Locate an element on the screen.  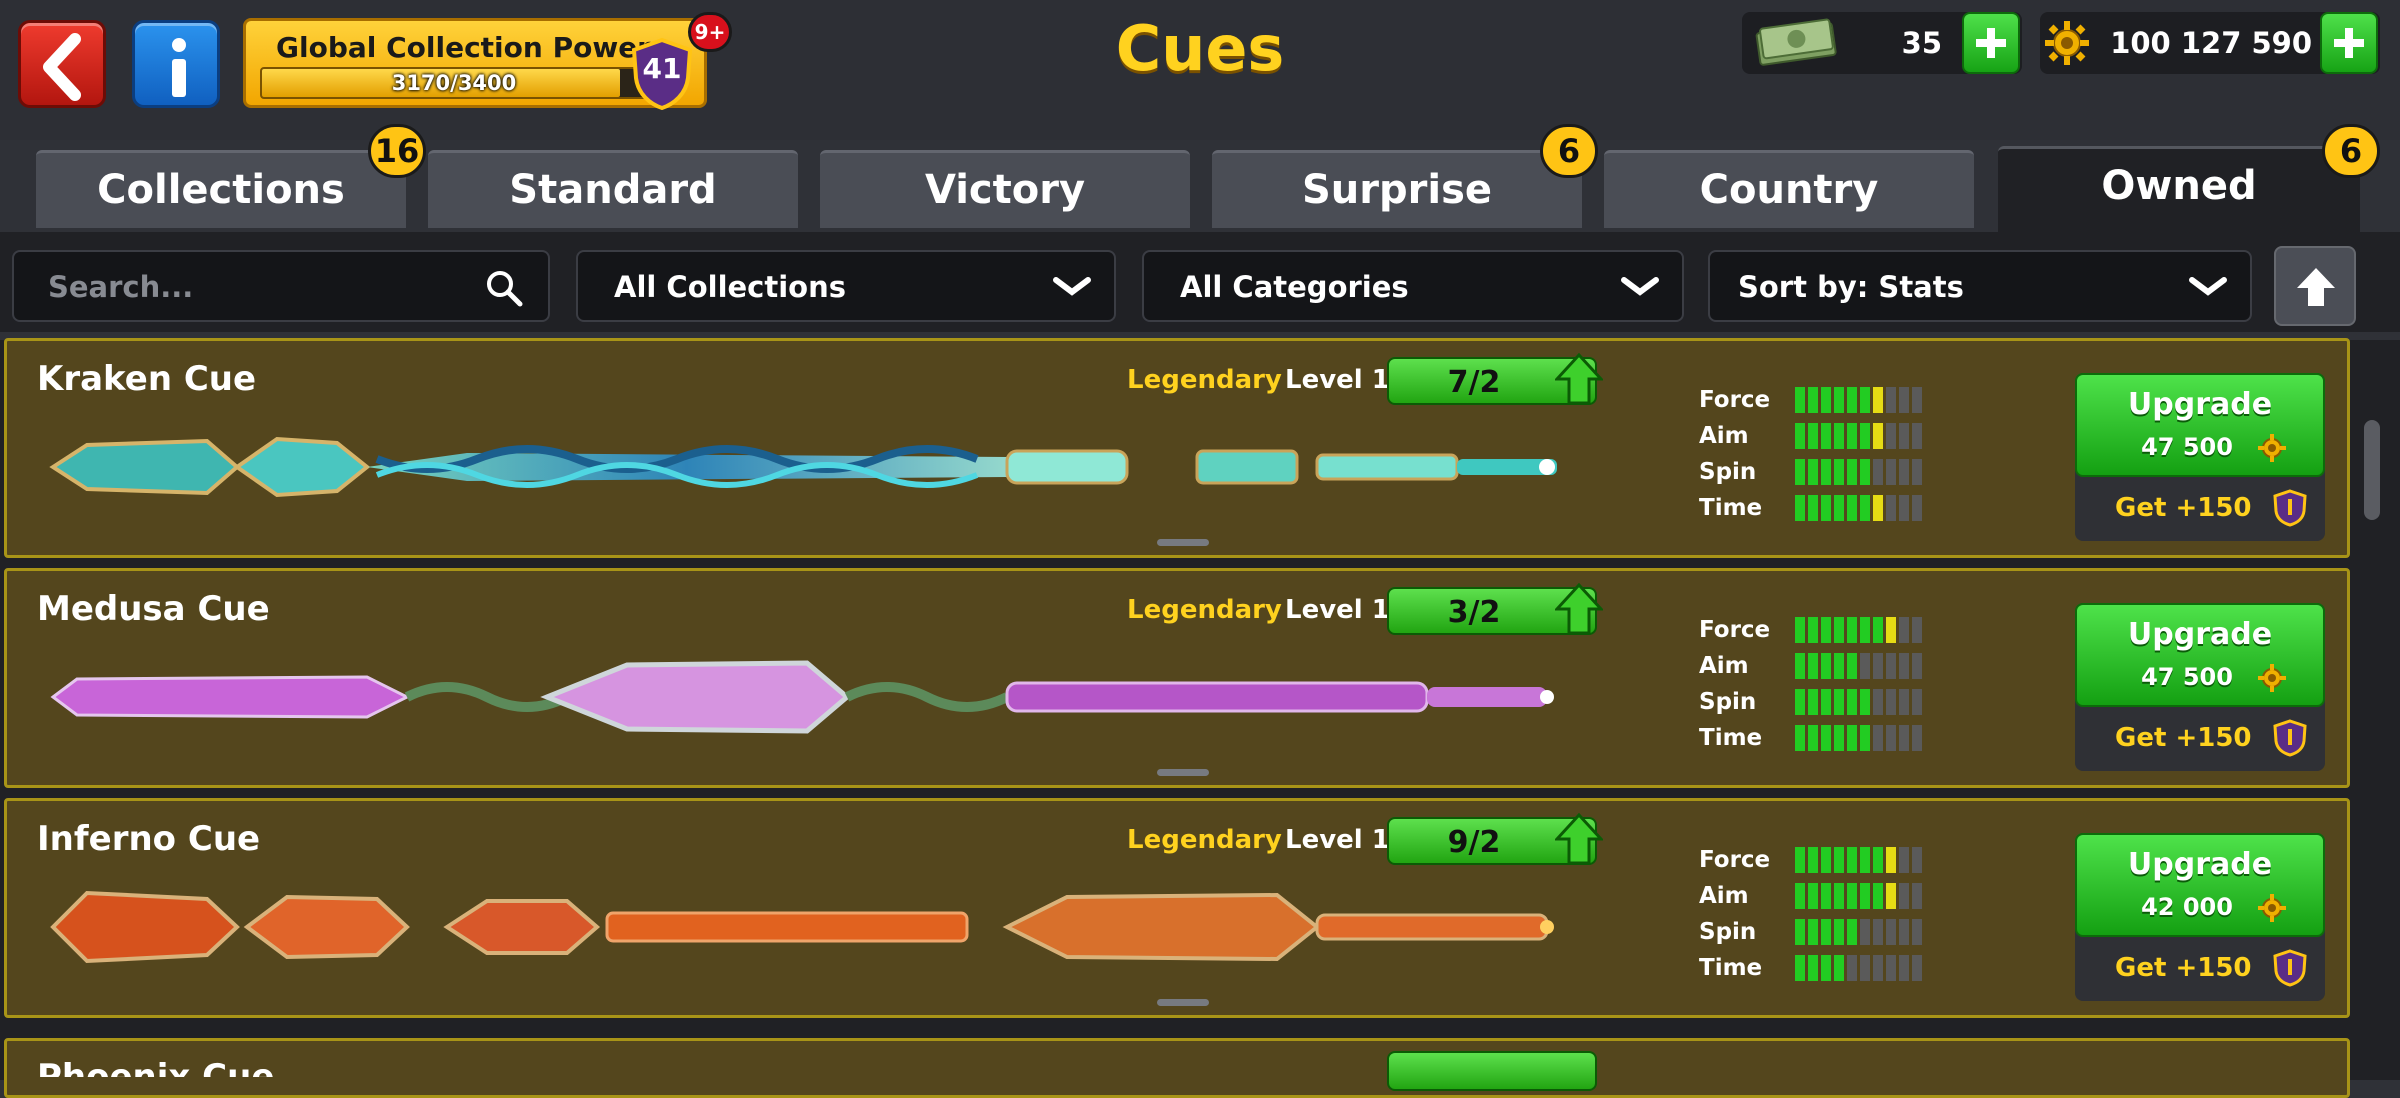
coin-counter: 100 127 590 is located at coordinates (2210, 43).